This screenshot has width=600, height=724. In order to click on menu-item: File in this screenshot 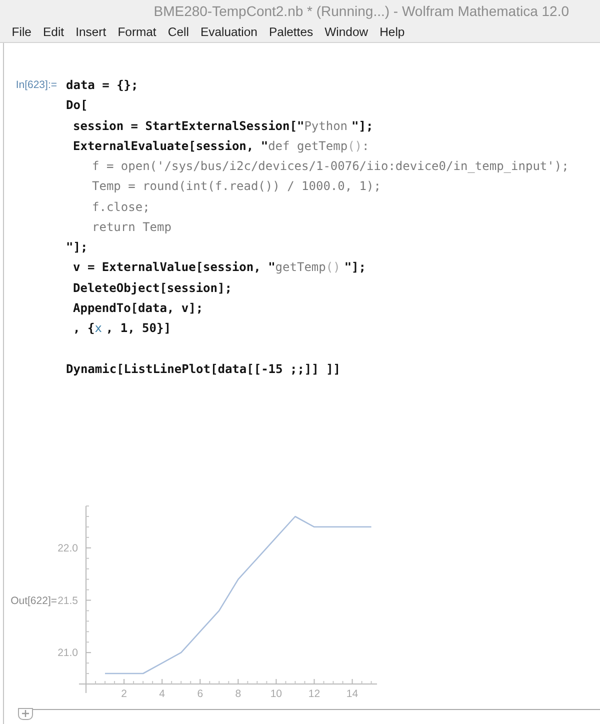, I will do `click(22, 32)`.